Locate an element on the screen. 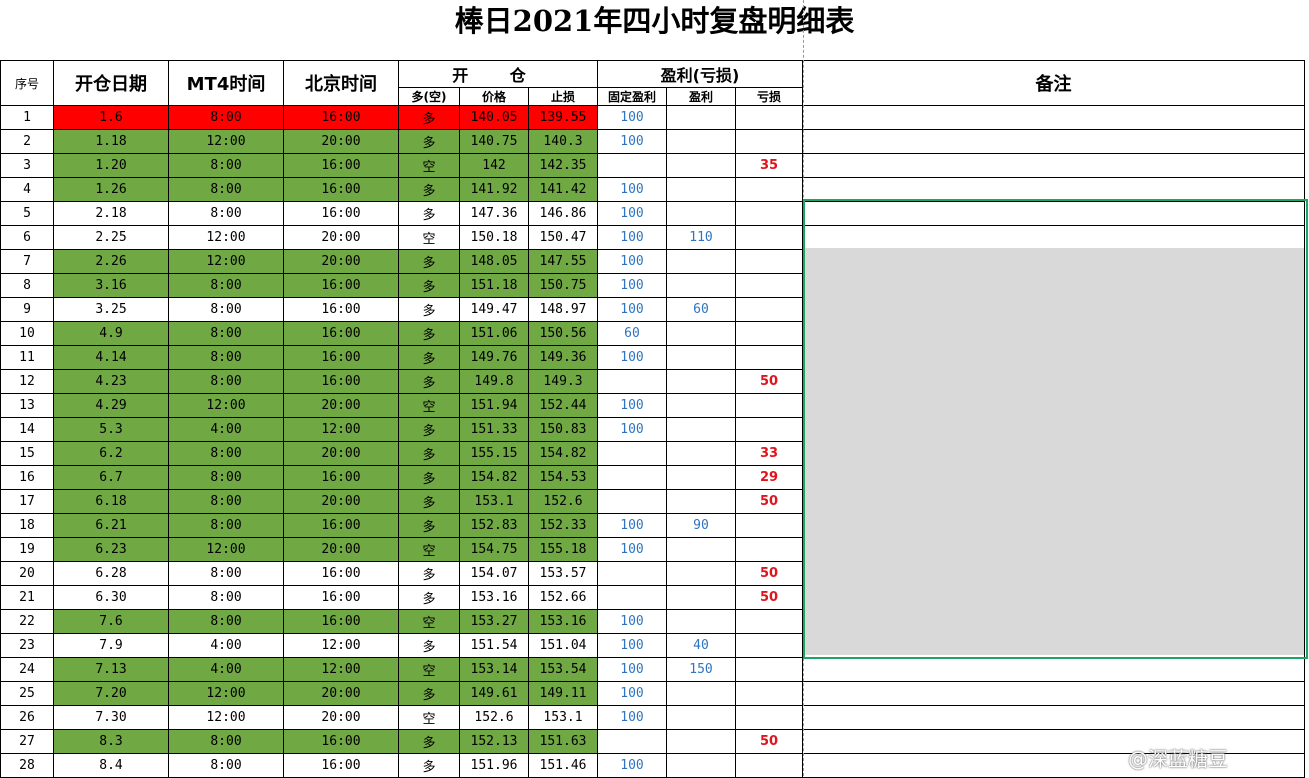 The image size is (1309, 778). cell-date: 3.16 is located at coordinates (111, 285).